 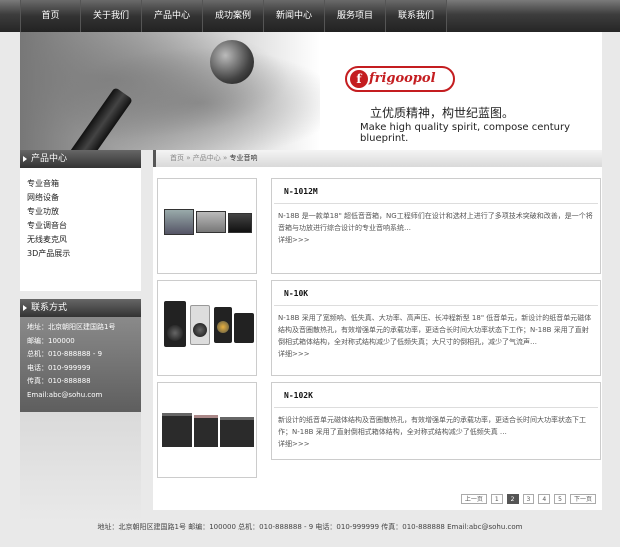 I want to click on brand-logo: f frigoopol, so click(x=400, y=79).